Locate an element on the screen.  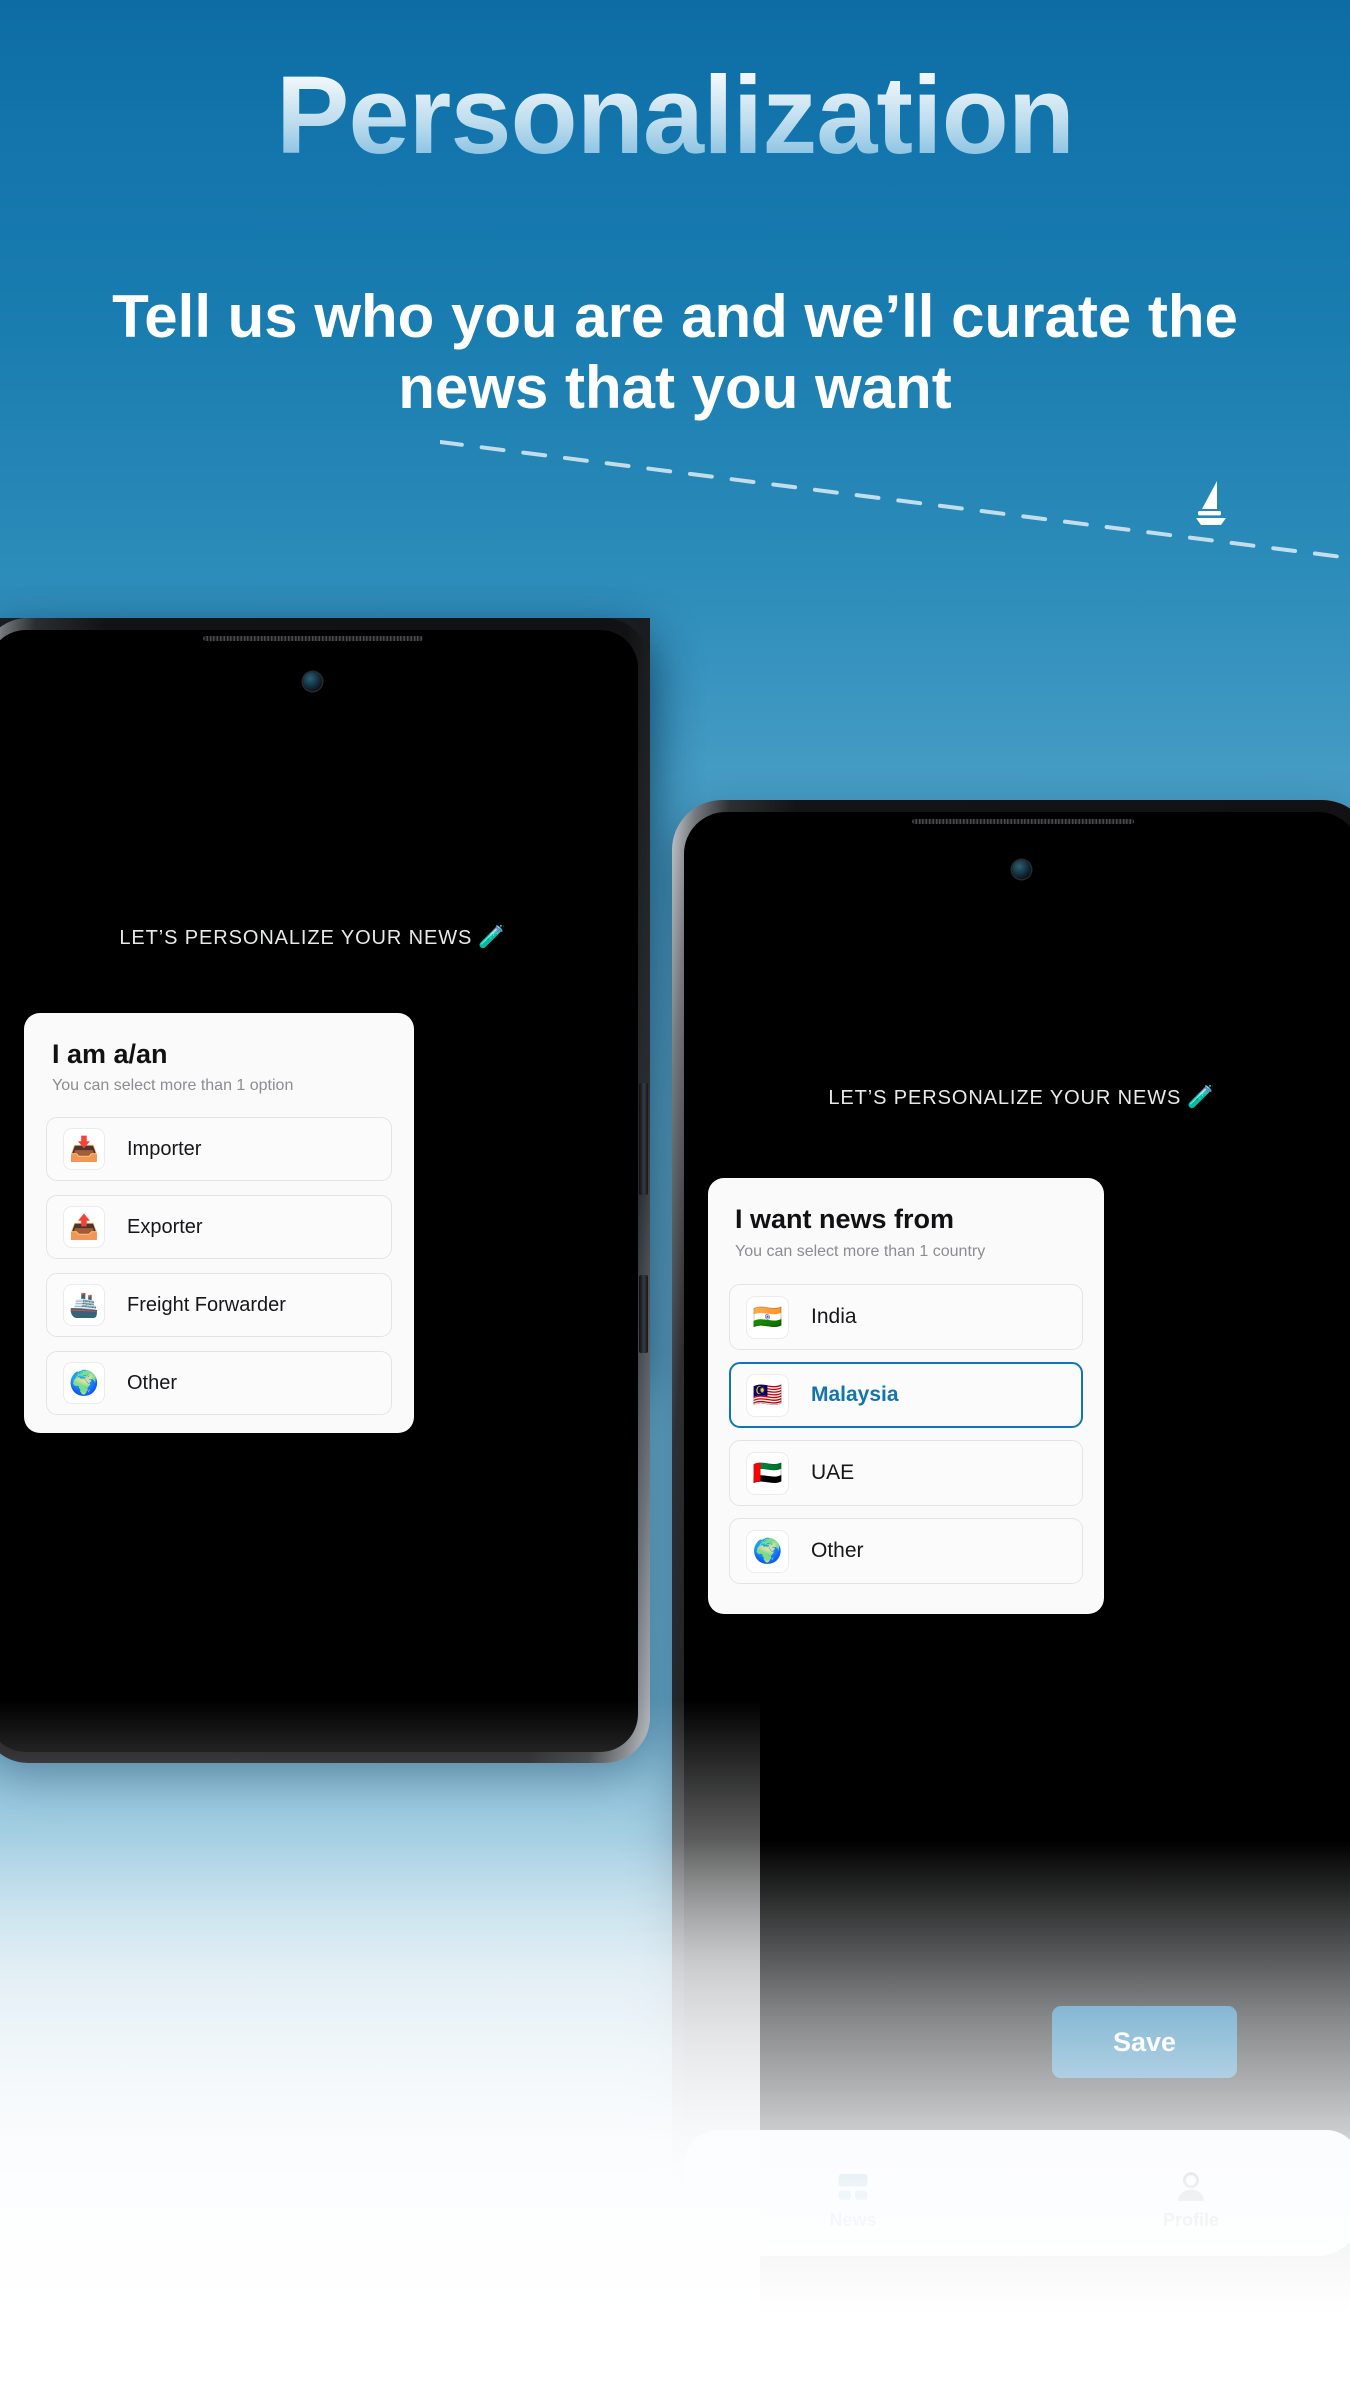
potion-emoji-right: 🧪 is located at coordinates (1201, 1096).